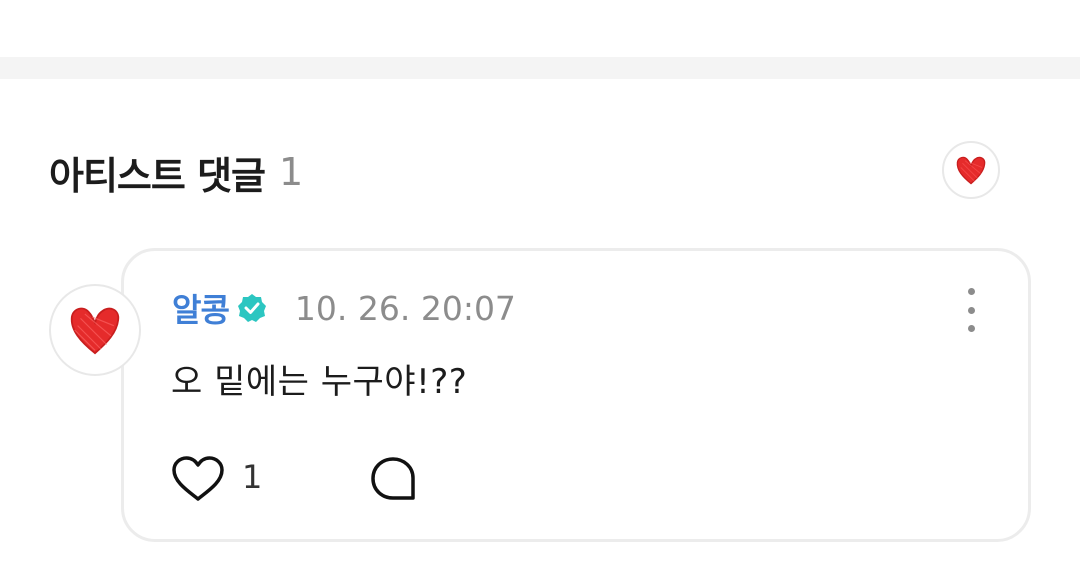 This screenshot has width=1080, height=587. I want to click on section-title: 아티스트 댓글, so click(157, 175).